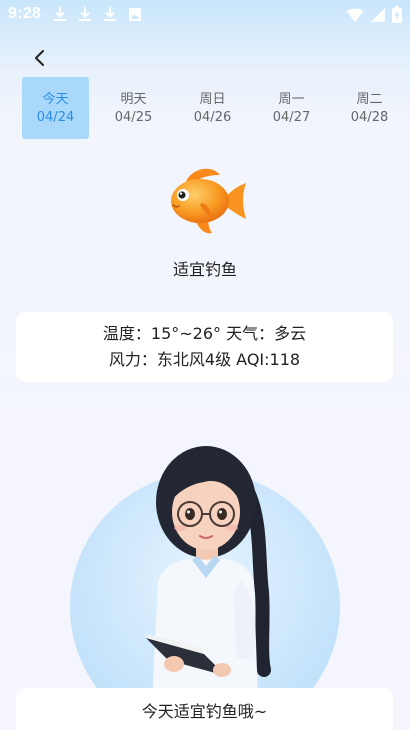 The width and height of the screenshot is (410, 730). I want to click on signal-icon, so click(378, 17).